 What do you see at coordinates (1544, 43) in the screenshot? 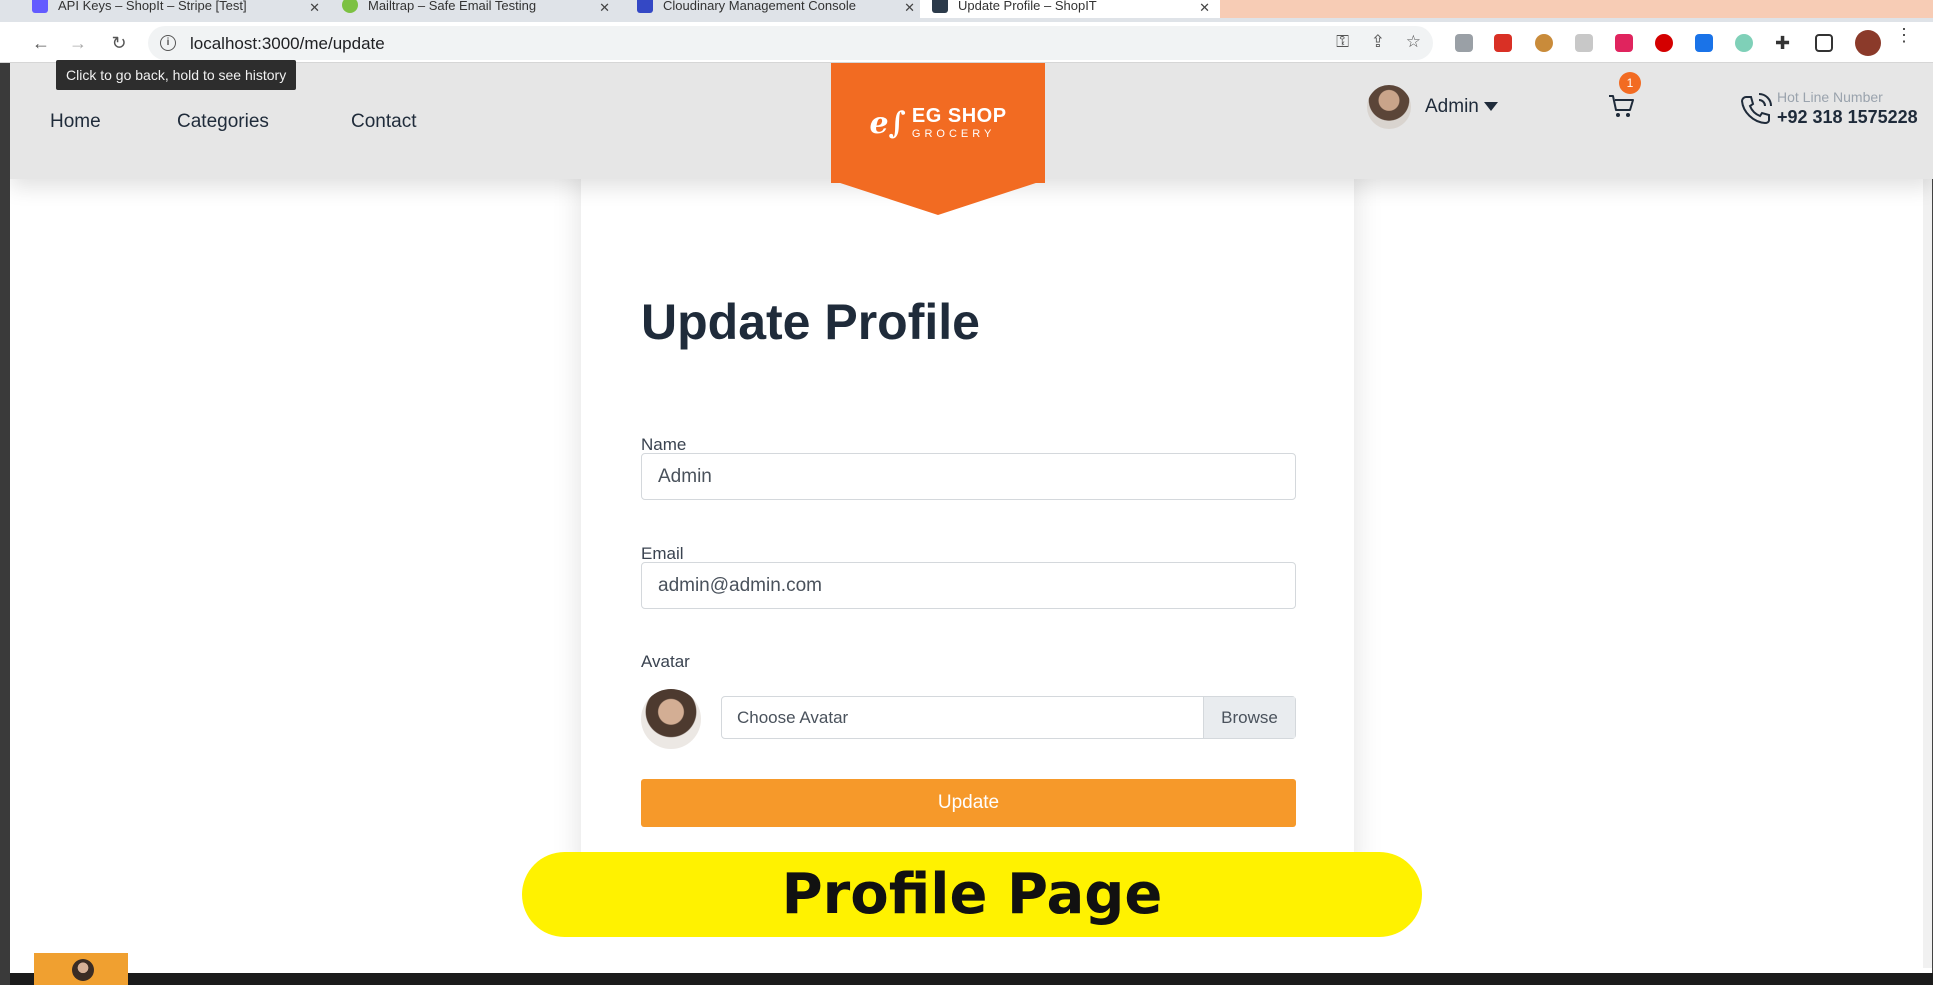
I see `cookie-extension-icon` at bounding box center [1544, 43].